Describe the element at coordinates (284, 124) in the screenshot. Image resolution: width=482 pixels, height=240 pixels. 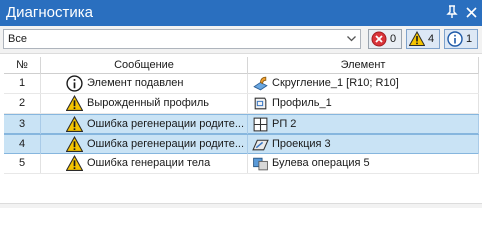
I see `row-element: РП 2` at that location.